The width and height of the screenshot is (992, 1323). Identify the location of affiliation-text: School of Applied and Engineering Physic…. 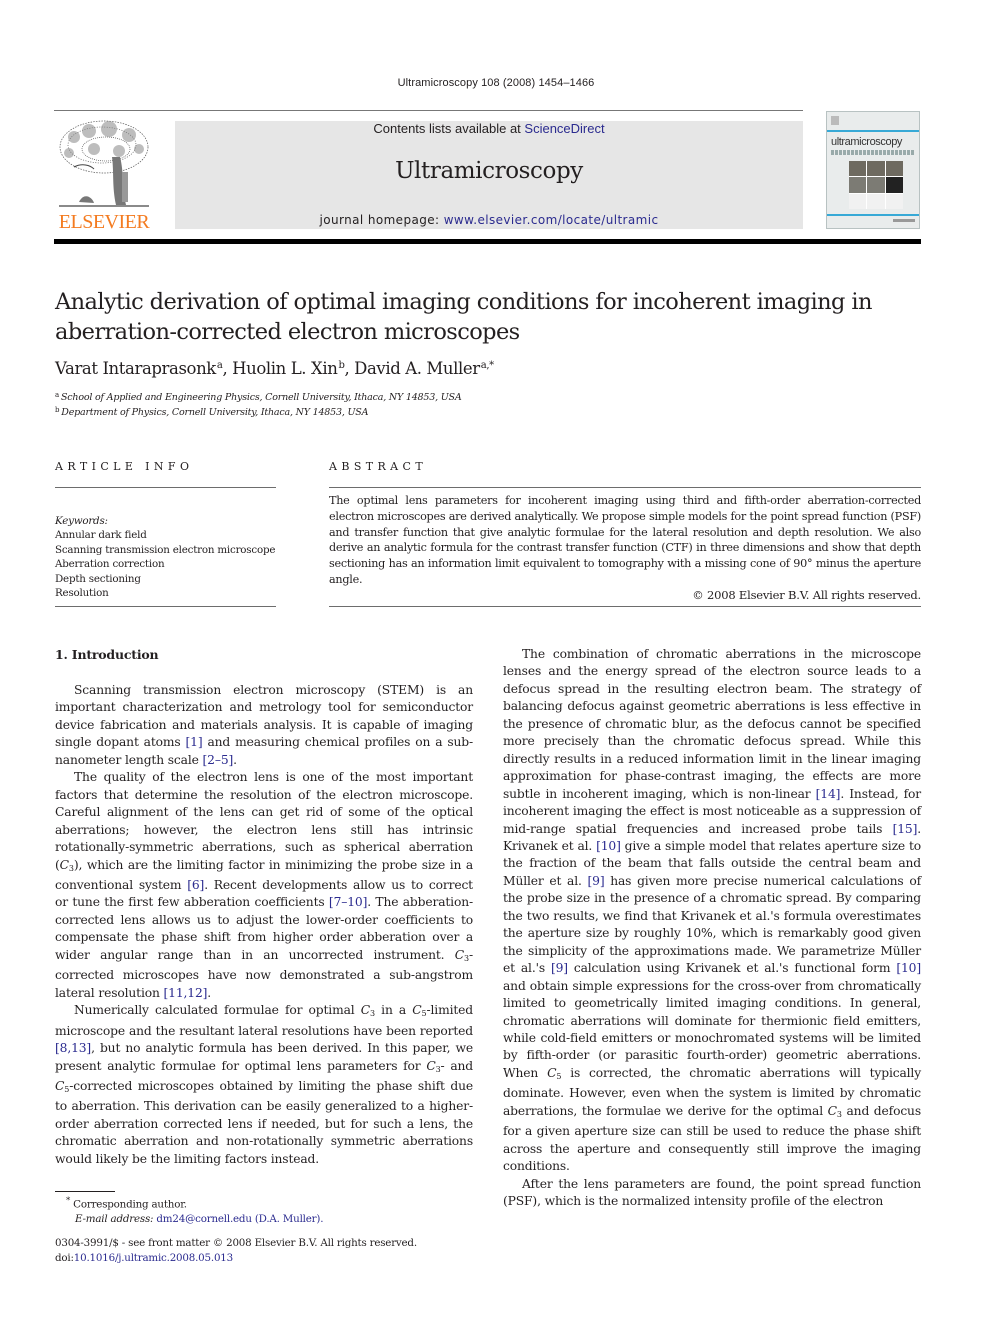
(261, 397).